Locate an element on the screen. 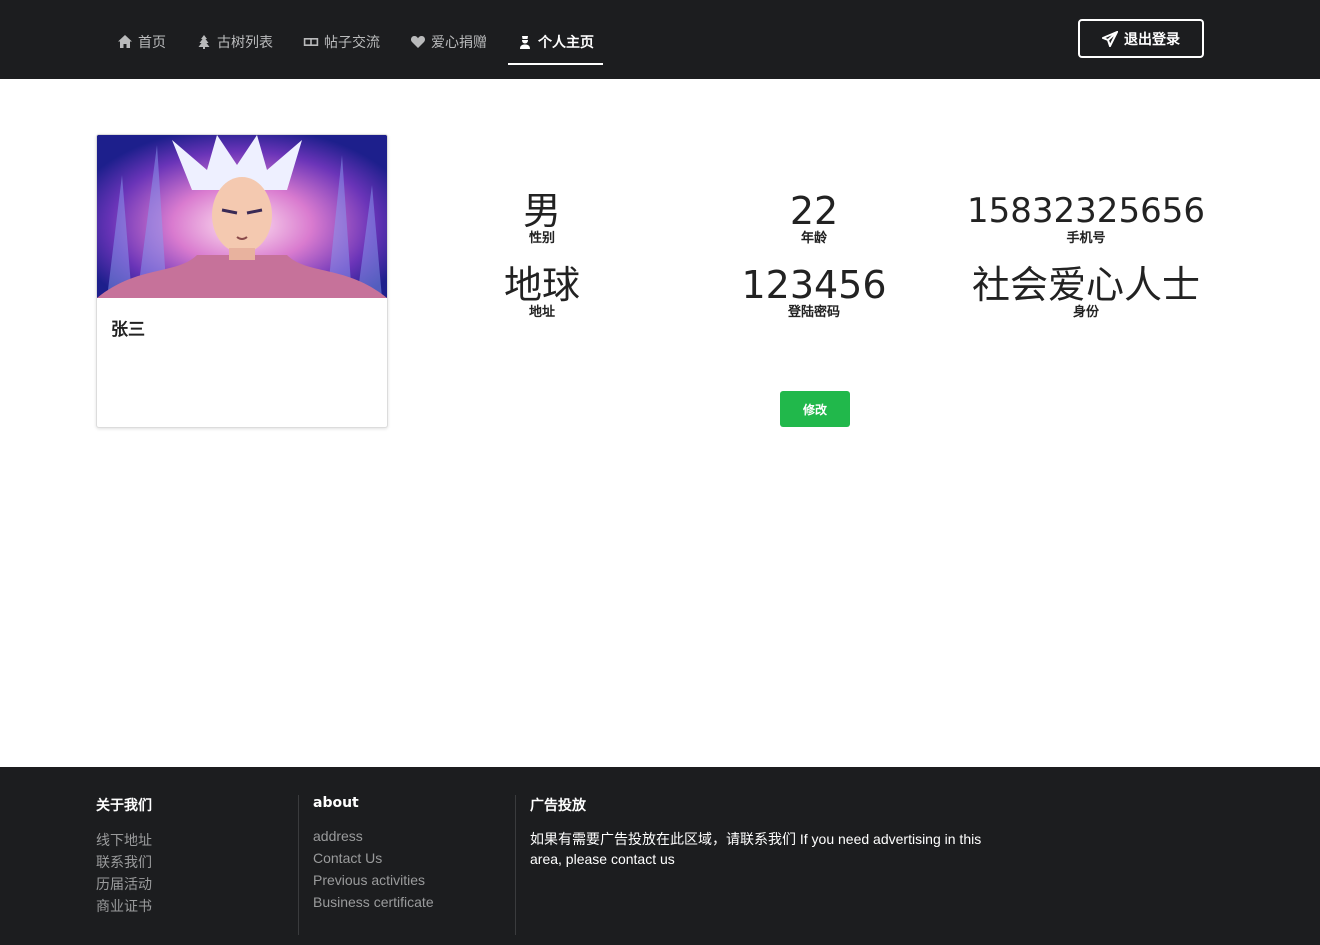  logout-button: 退出登录 is located at coordinates (1141, 38).